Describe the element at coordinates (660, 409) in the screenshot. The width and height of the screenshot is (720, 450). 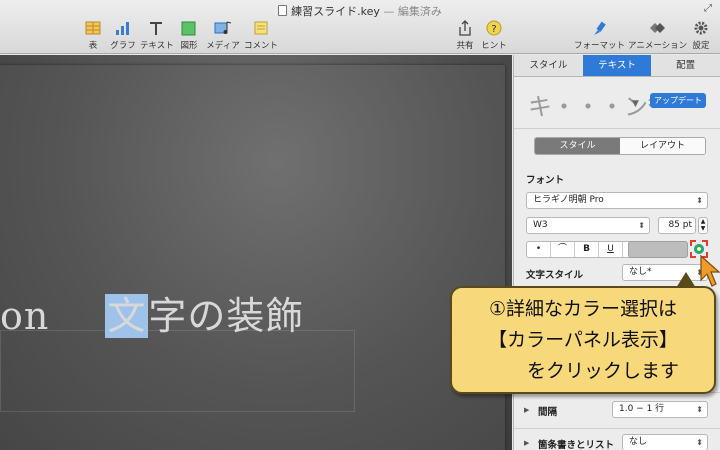
I see `spacing-select: 1.0 − 1 行 ⬍` at that location.